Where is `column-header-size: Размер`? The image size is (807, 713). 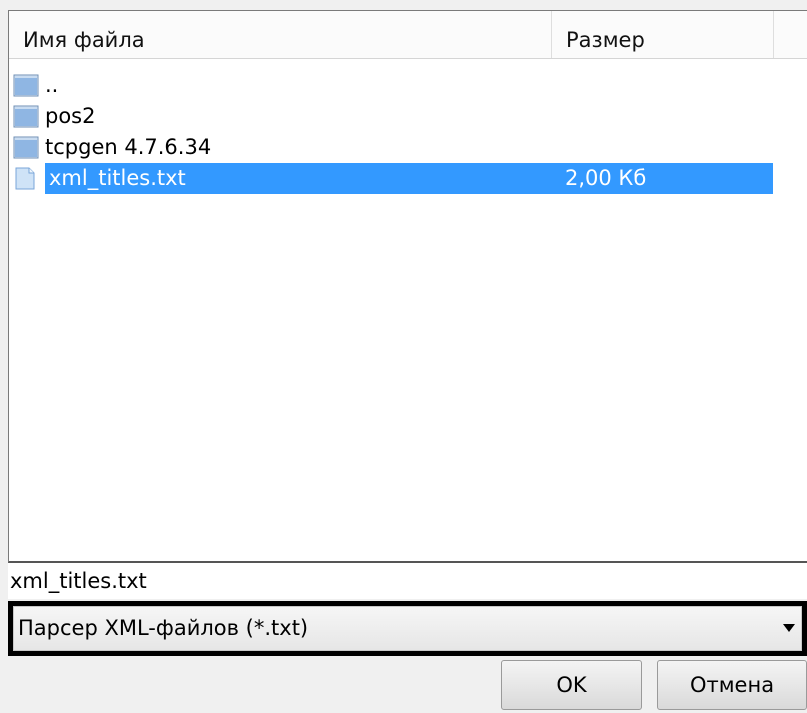 column-header-size: Размер is located at coordinates (663, 34).